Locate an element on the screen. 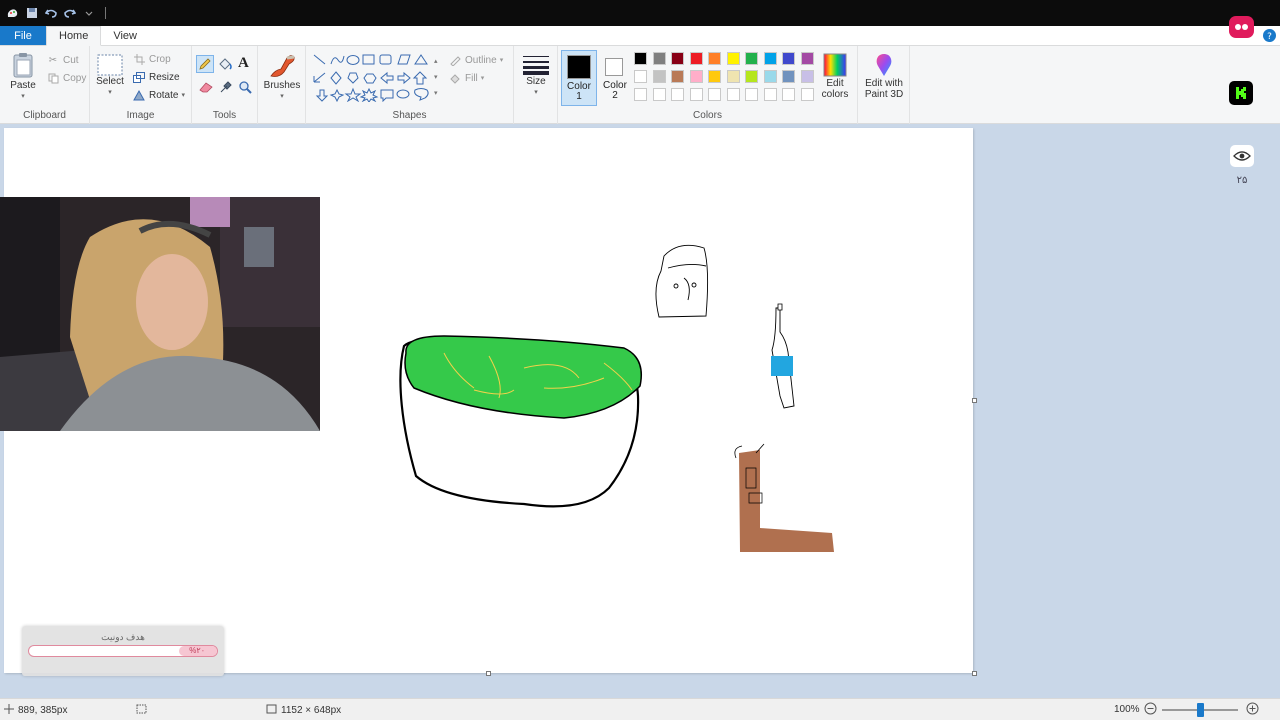  outline-button: Outline ▾ is located at coordinates (475, 60).